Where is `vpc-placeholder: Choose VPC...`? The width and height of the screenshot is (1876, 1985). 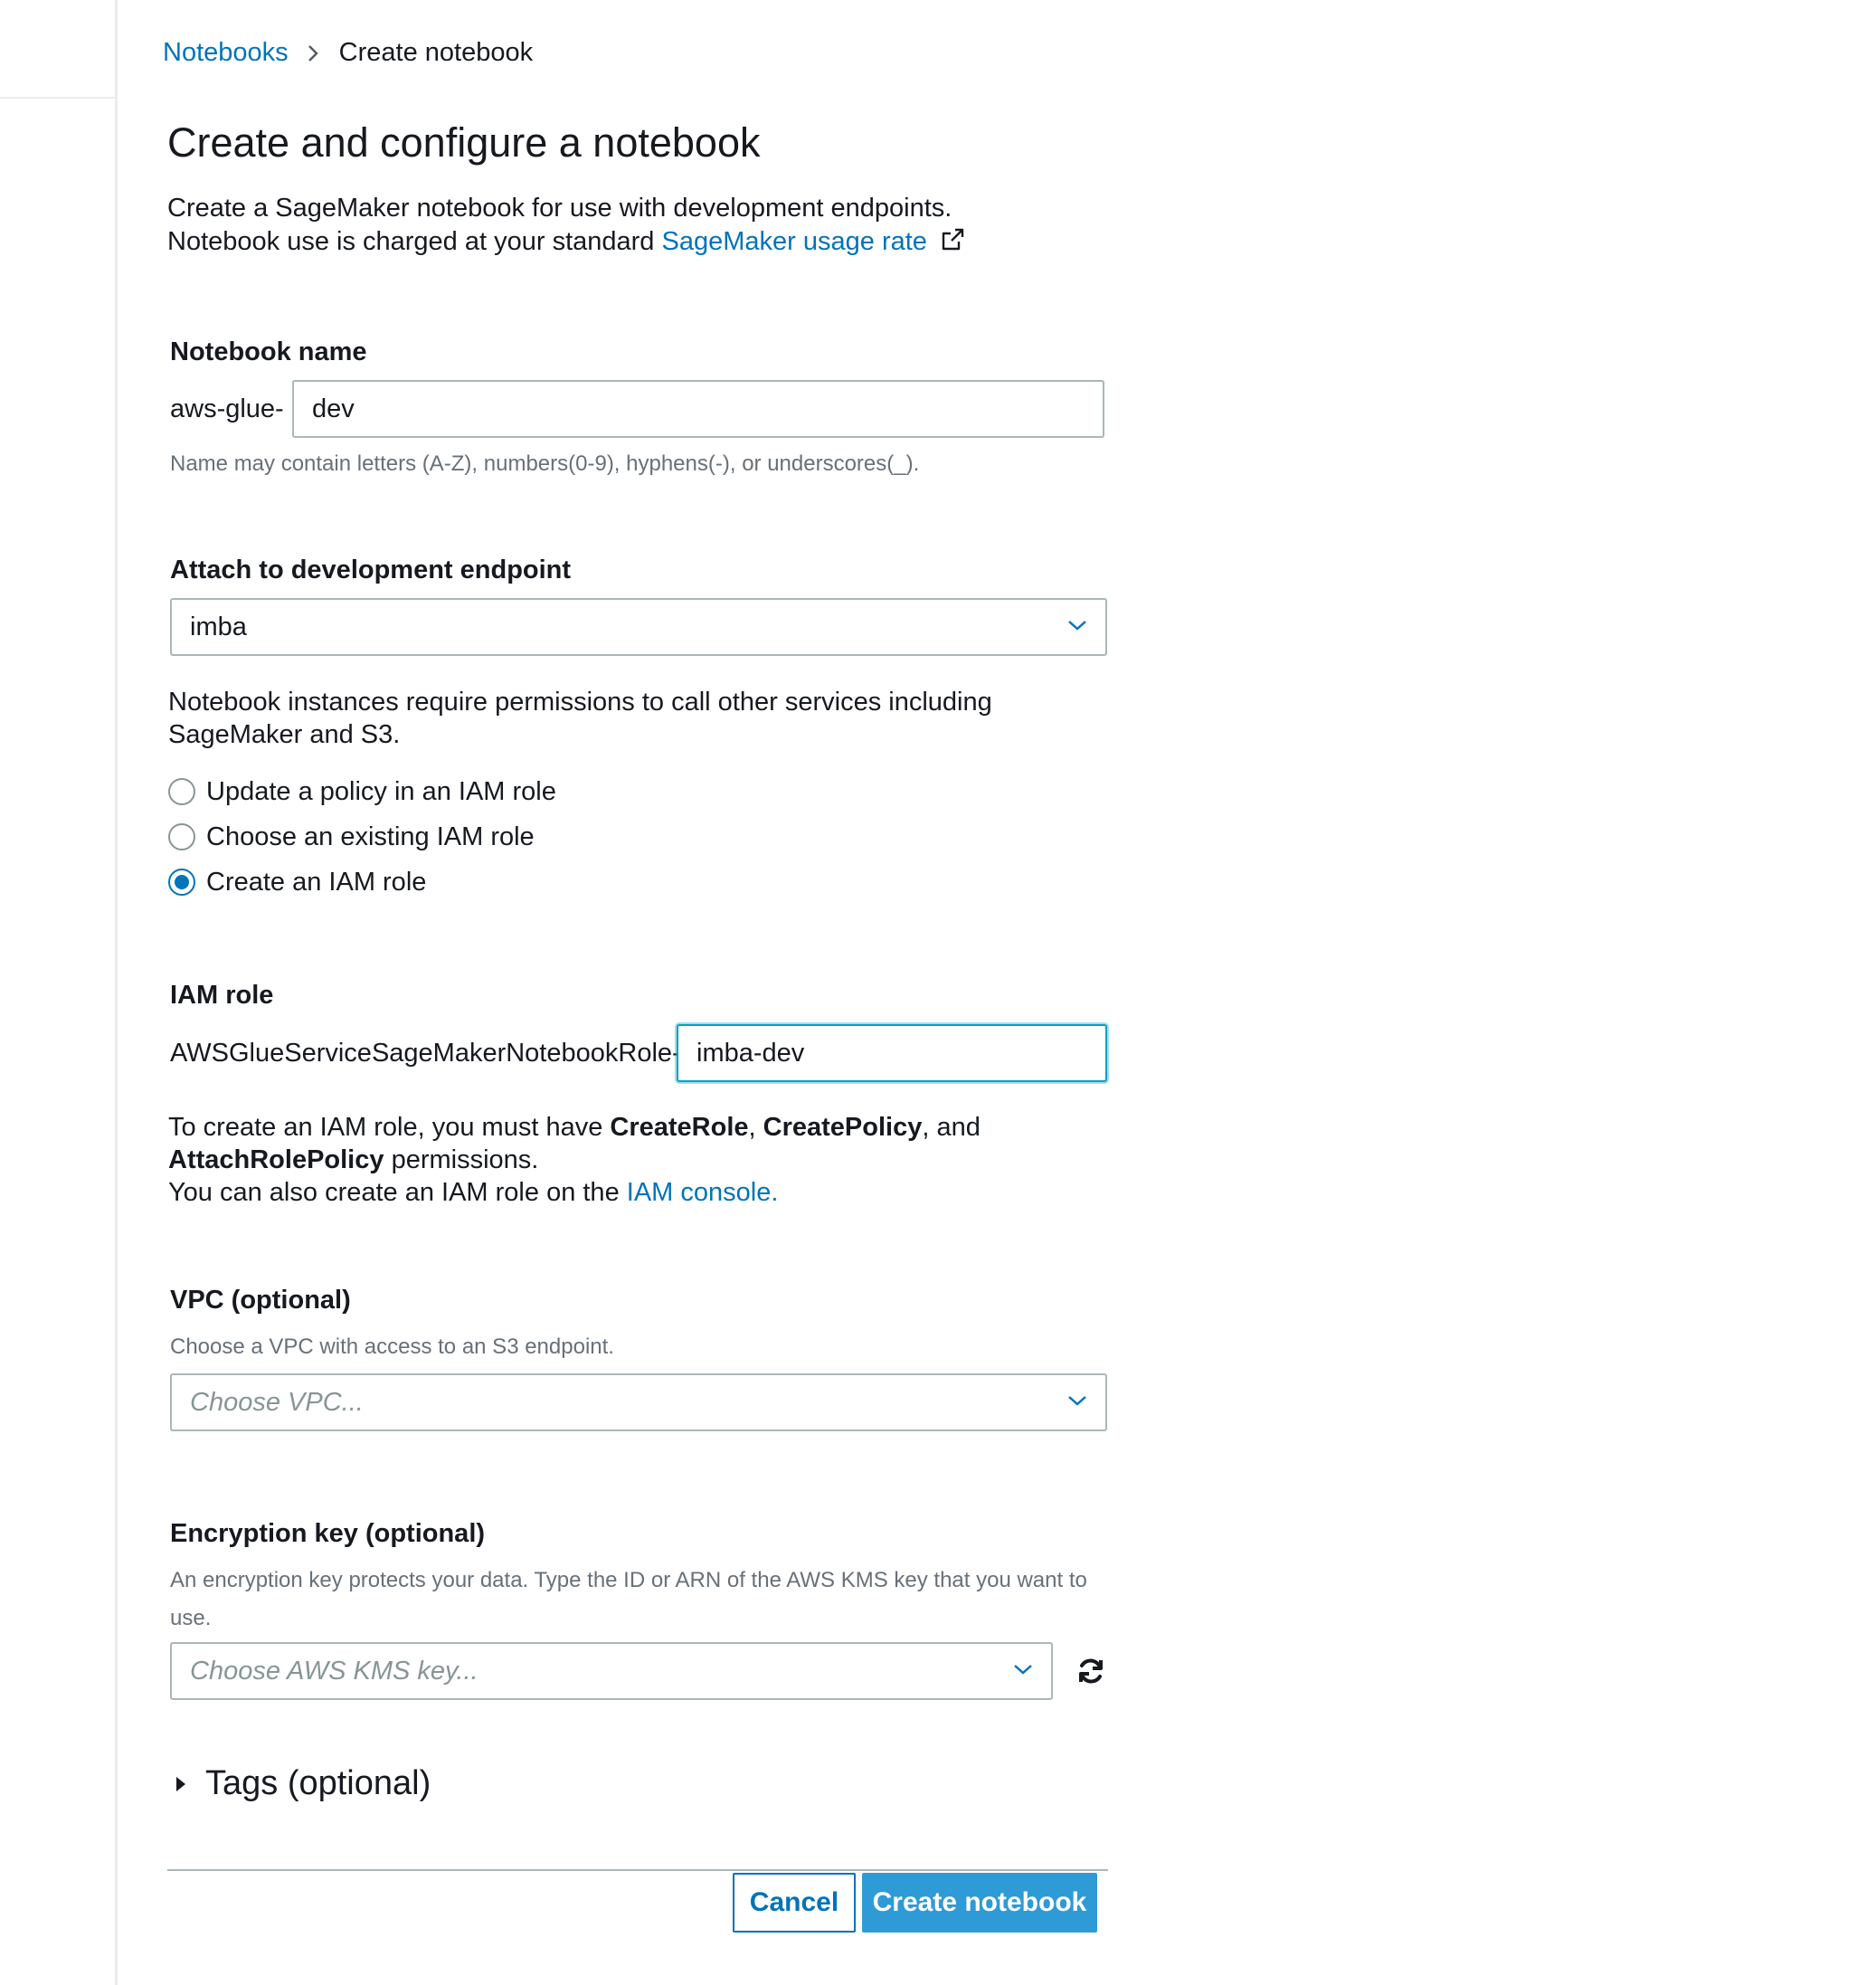
vpc-placeholder: Choose VPC... is located at coordinates (277, 1402).